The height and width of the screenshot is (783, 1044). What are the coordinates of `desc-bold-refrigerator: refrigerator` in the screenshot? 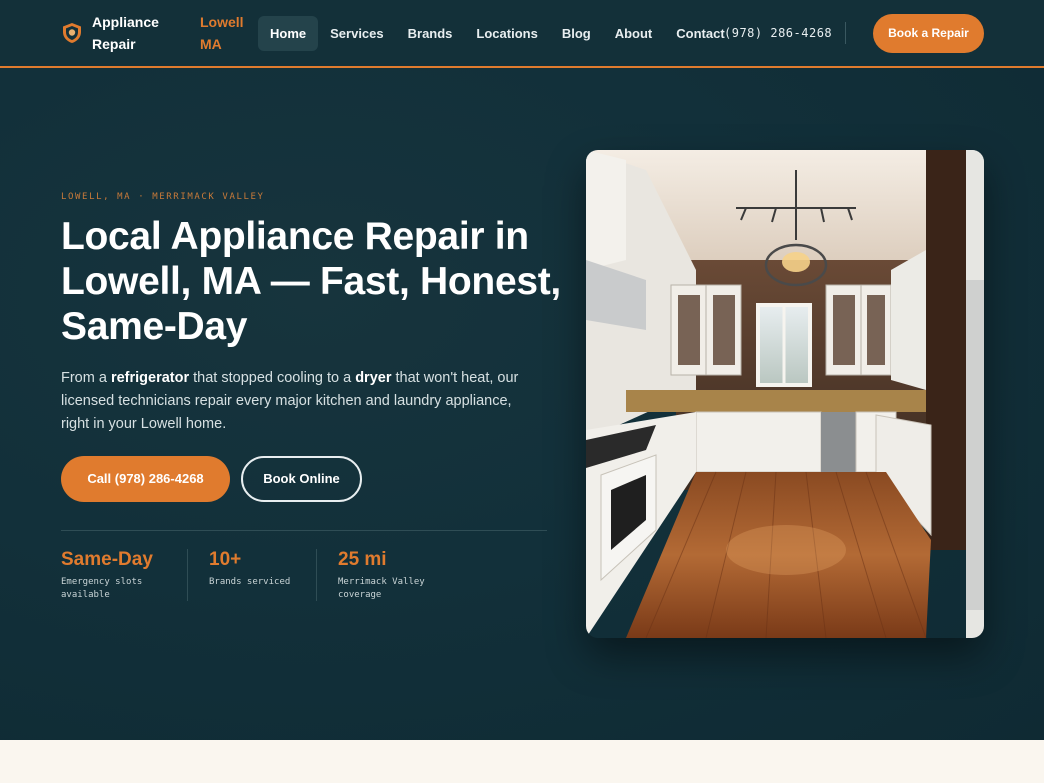 It's located at (150, 378).